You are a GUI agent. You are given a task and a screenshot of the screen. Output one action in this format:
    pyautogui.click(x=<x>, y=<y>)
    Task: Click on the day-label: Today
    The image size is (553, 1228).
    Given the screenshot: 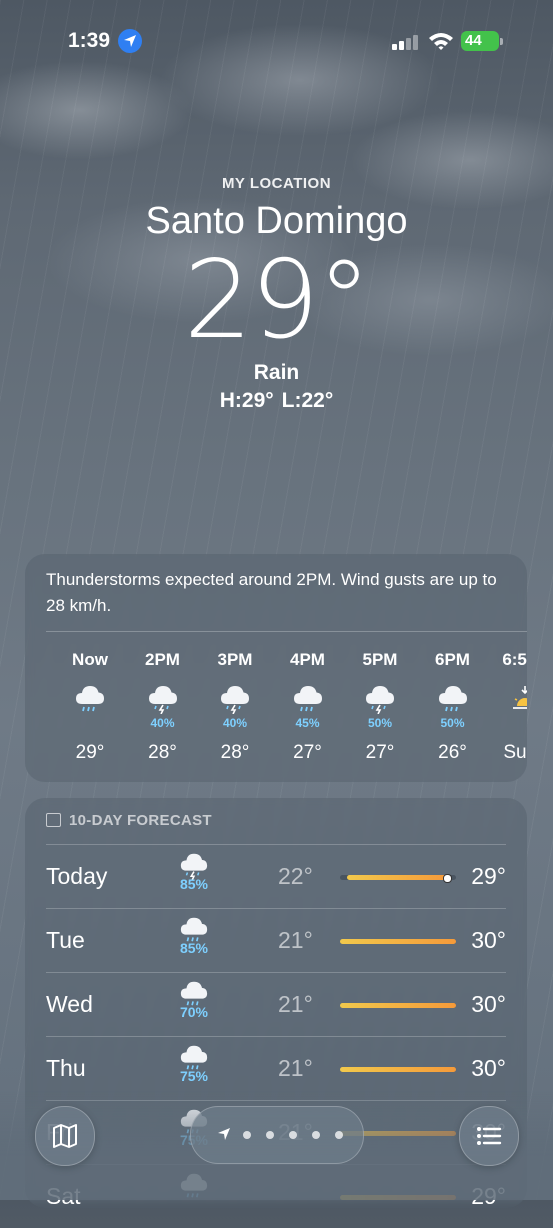 What is the action you would take?
    pyautogui.click(x=77, y=876)
    